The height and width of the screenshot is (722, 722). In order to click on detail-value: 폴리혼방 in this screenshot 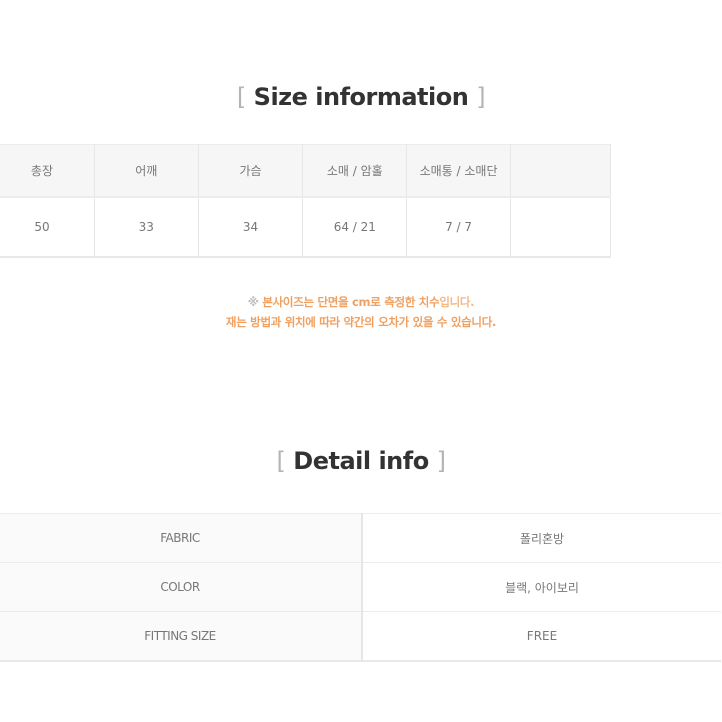, I will do `click(541, 538)`.